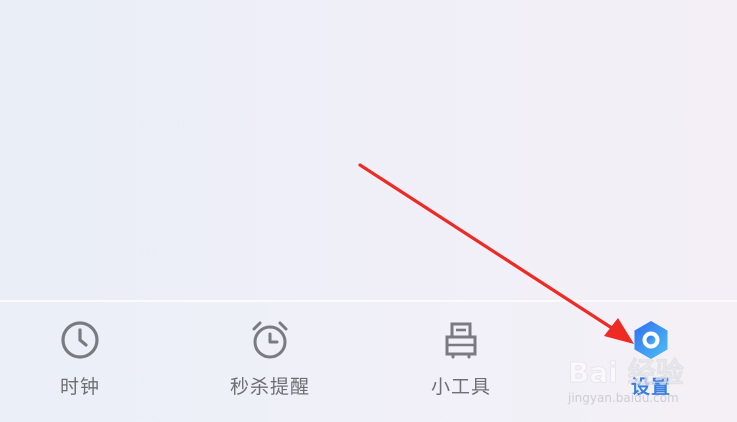  Describe the element at coordinates (461, 340) in the screenshot. I see `tools-icon` at that location.